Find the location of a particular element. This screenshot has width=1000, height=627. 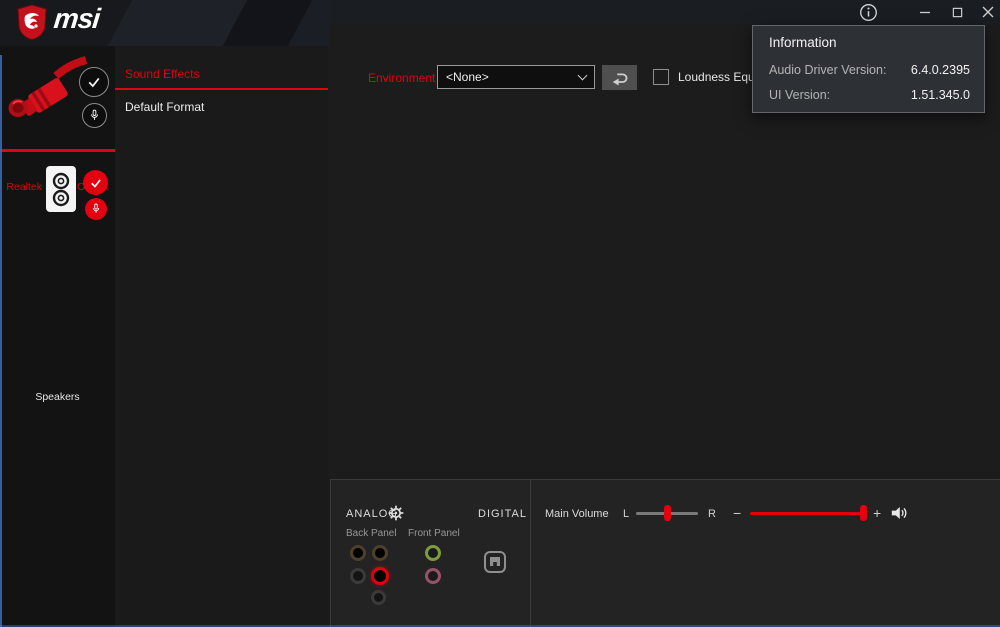

reset-icon is located at coordinates (619, 78).